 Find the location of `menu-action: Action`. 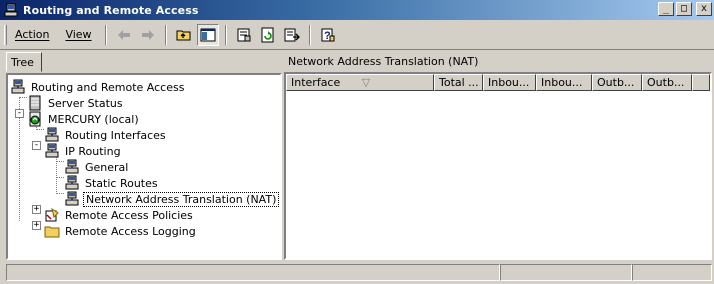

menu-action: Action is located at coordinates (32, 34).